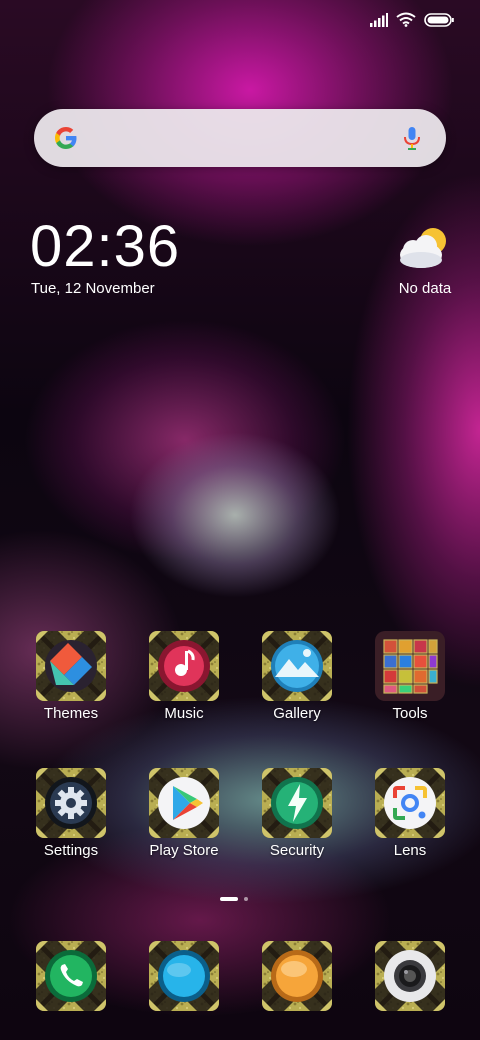 This screenshot has height=1040, width=480. I want to click on app-play-store: Play Store, so click(184, 823).